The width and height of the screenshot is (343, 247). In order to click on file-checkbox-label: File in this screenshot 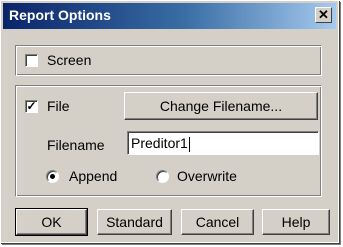, I will do `click(58, 106)`.